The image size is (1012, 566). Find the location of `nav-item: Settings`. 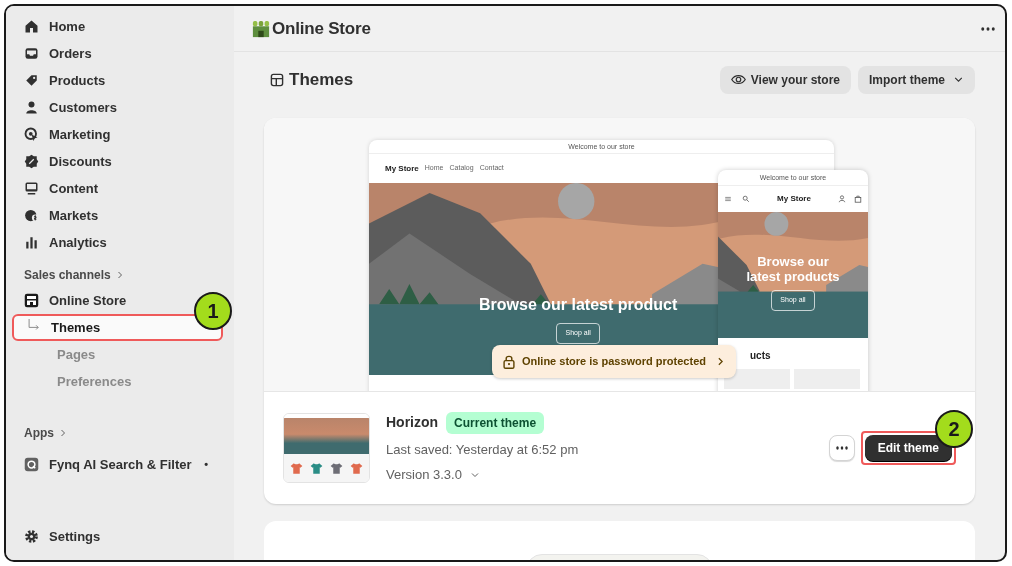

nav-item: Settings is located at coordinates (120, 536).